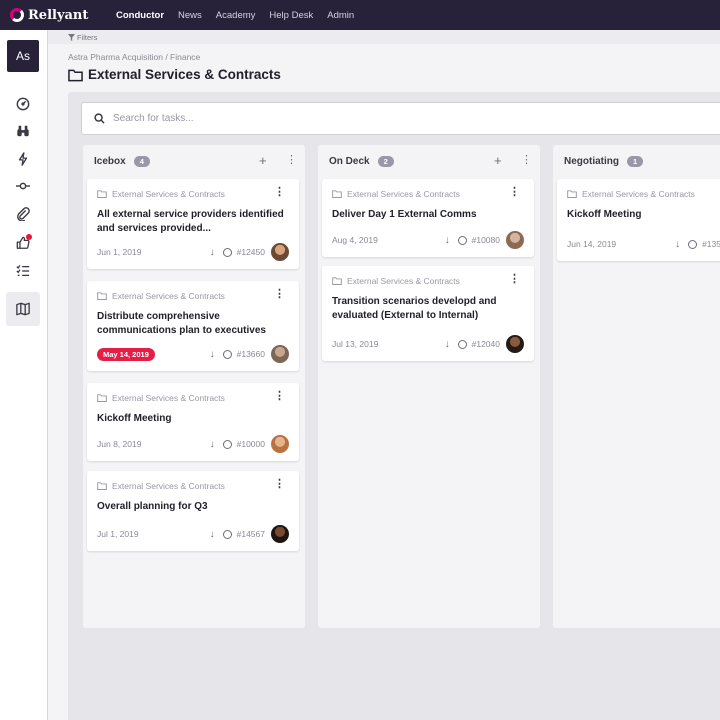 Image resolution: width=720 pixels, height=720 pixels. I want to click on logo-text: Rellyant, so click(58, 15).